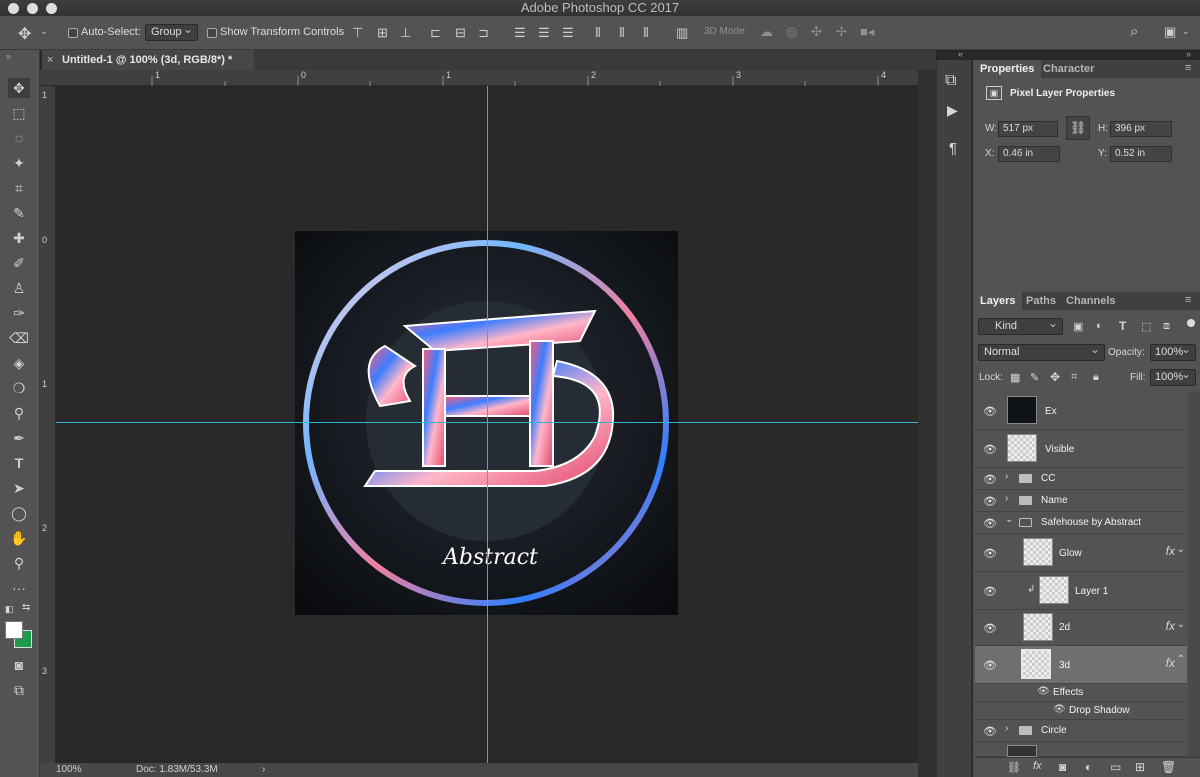 Image resolution: width=1200 pixels, height=777 pixels. I want to click on tab-channels: Channels, so click(1091, 301).